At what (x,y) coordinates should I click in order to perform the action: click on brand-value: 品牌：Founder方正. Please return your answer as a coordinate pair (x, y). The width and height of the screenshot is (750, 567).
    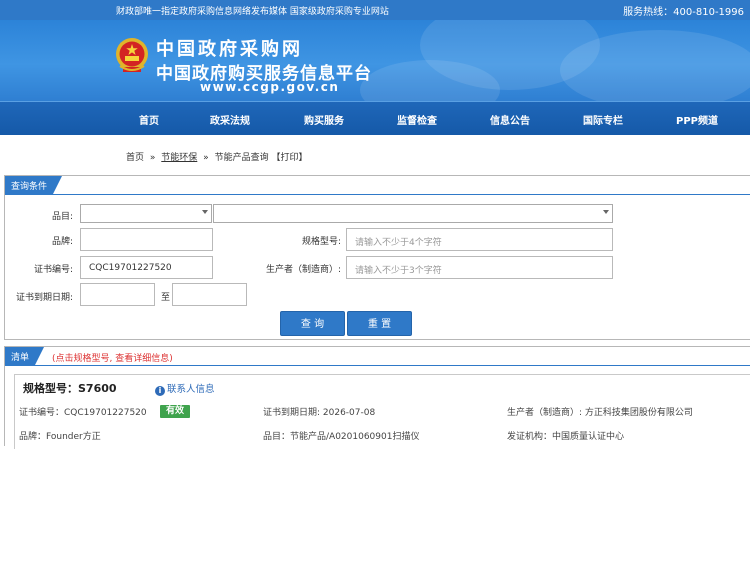
    Looking at the image, I should click on (60, 437).